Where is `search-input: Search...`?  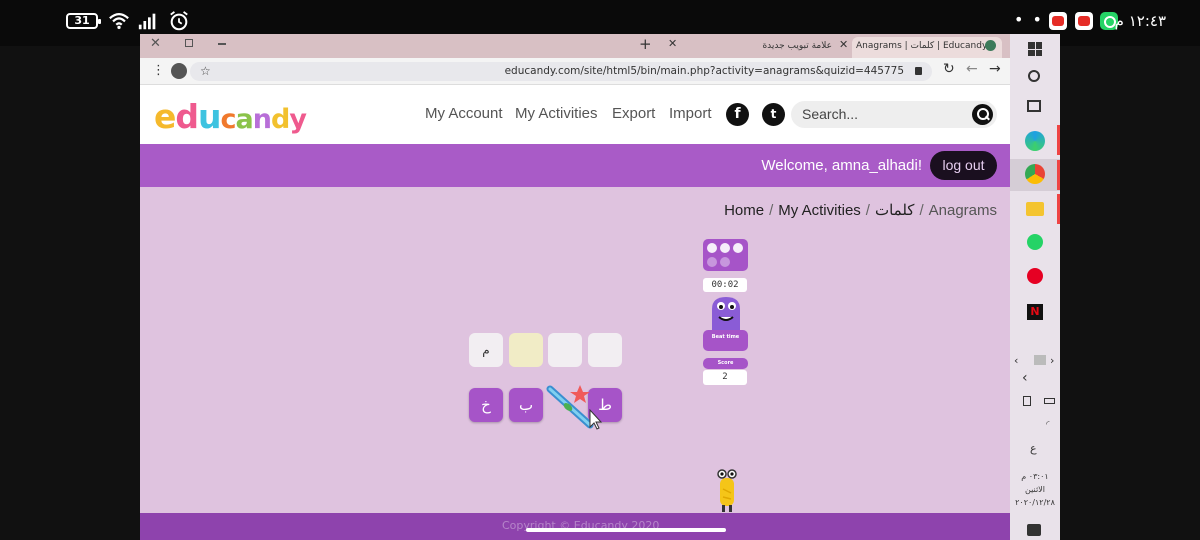
search-input: Search... is located at coordinates (894, 114).